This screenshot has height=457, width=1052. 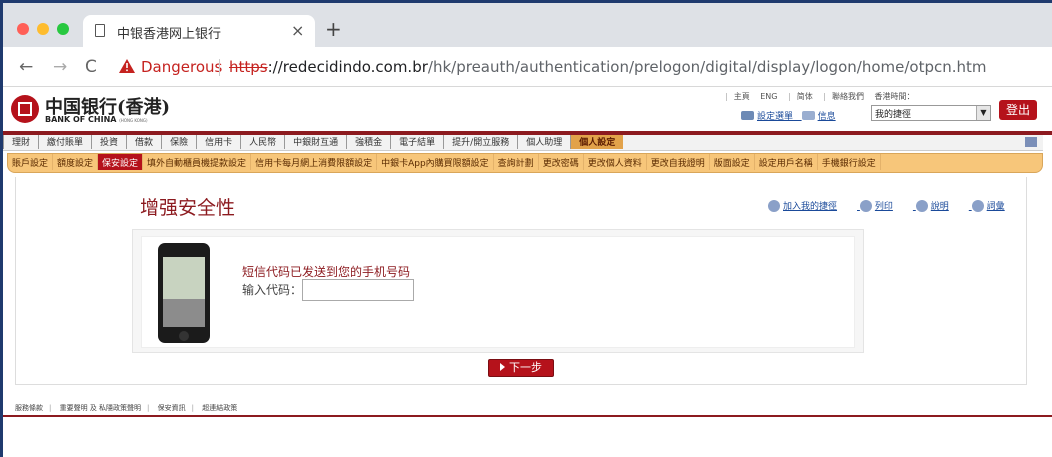 I want to click on document-icon, so click(x=100, y=30).